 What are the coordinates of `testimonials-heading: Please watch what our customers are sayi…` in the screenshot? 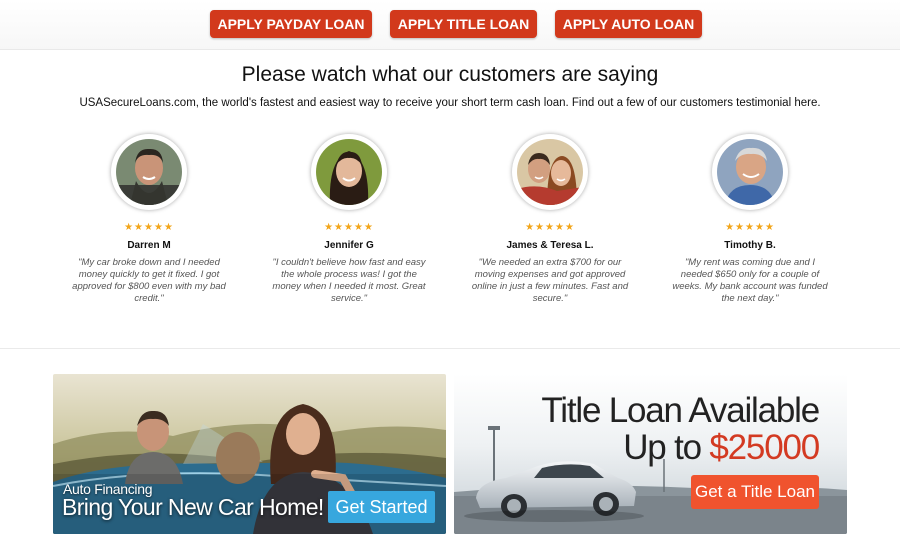 It's located at (450, 74).